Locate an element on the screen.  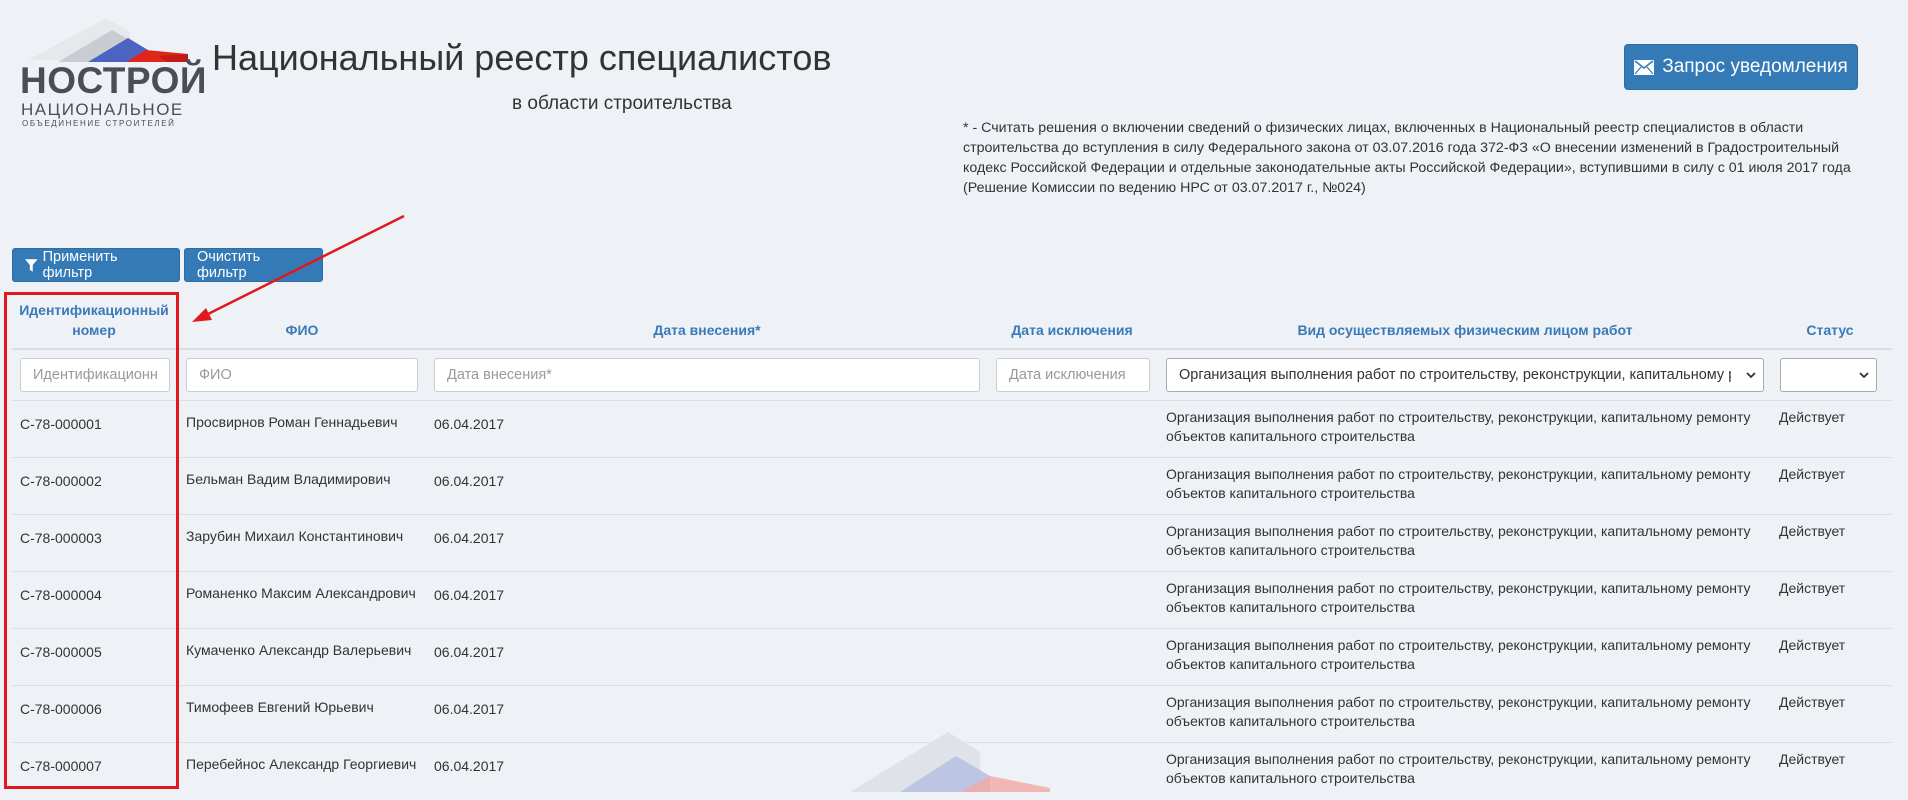
page-subtitle: в области строительства is located at coordinates (622, 103).